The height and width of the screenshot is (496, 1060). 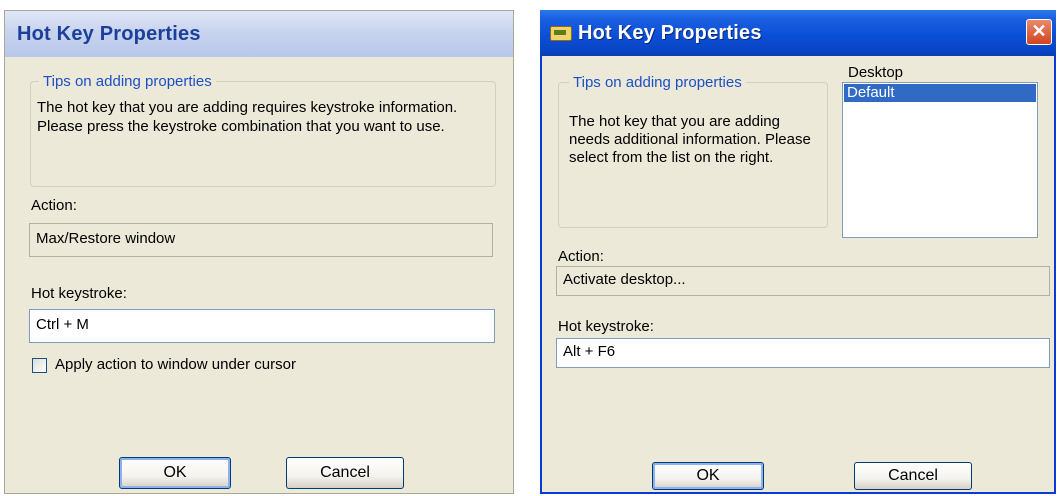 What do you see at coordinates (175, 473) in the screenshot?
I see `left-ok-button: OK` at bounding box center [175, 473].